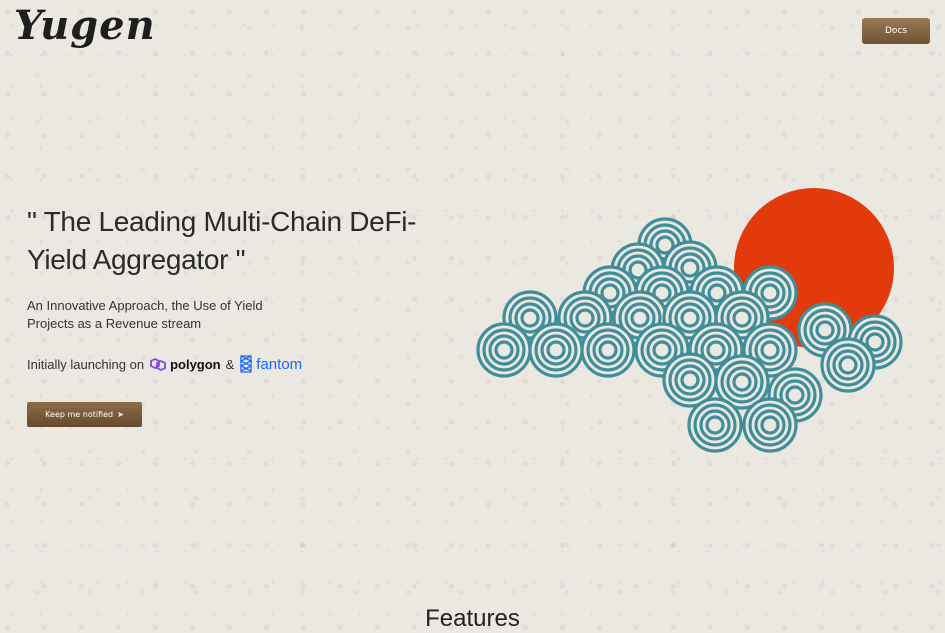 The width and height of the screenshot is (945, 633). Describe the element at coordinates (158, 364) in the screenshot. I see `polygon-icon` at that location.